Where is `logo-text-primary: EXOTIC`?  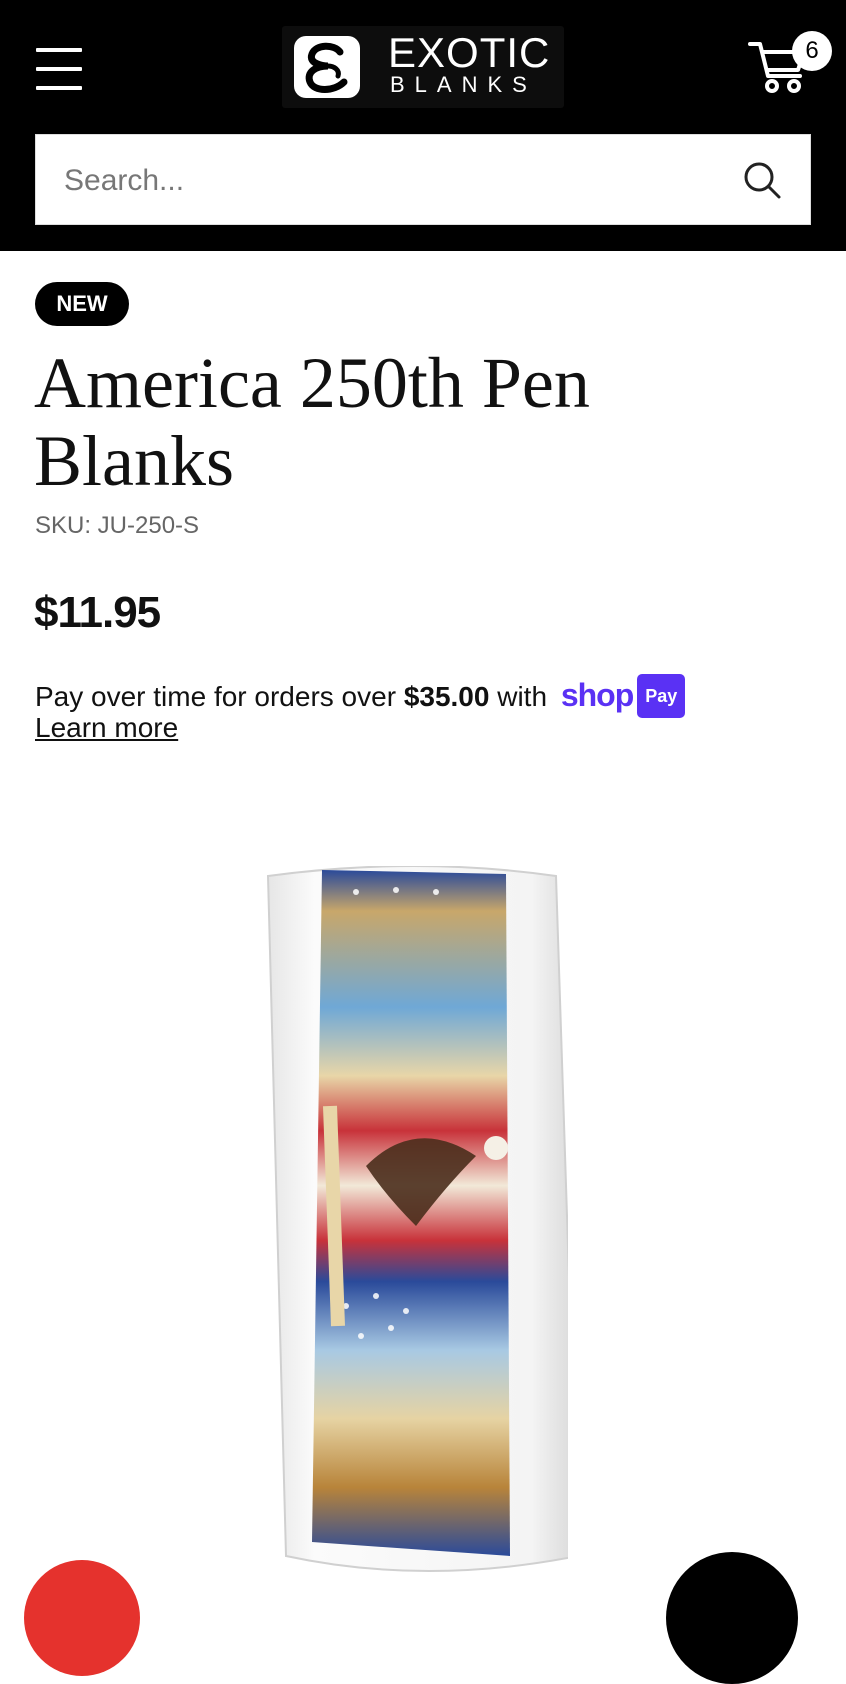 logo-text-primary: EXOTIC is located at coordinates (469, 52).